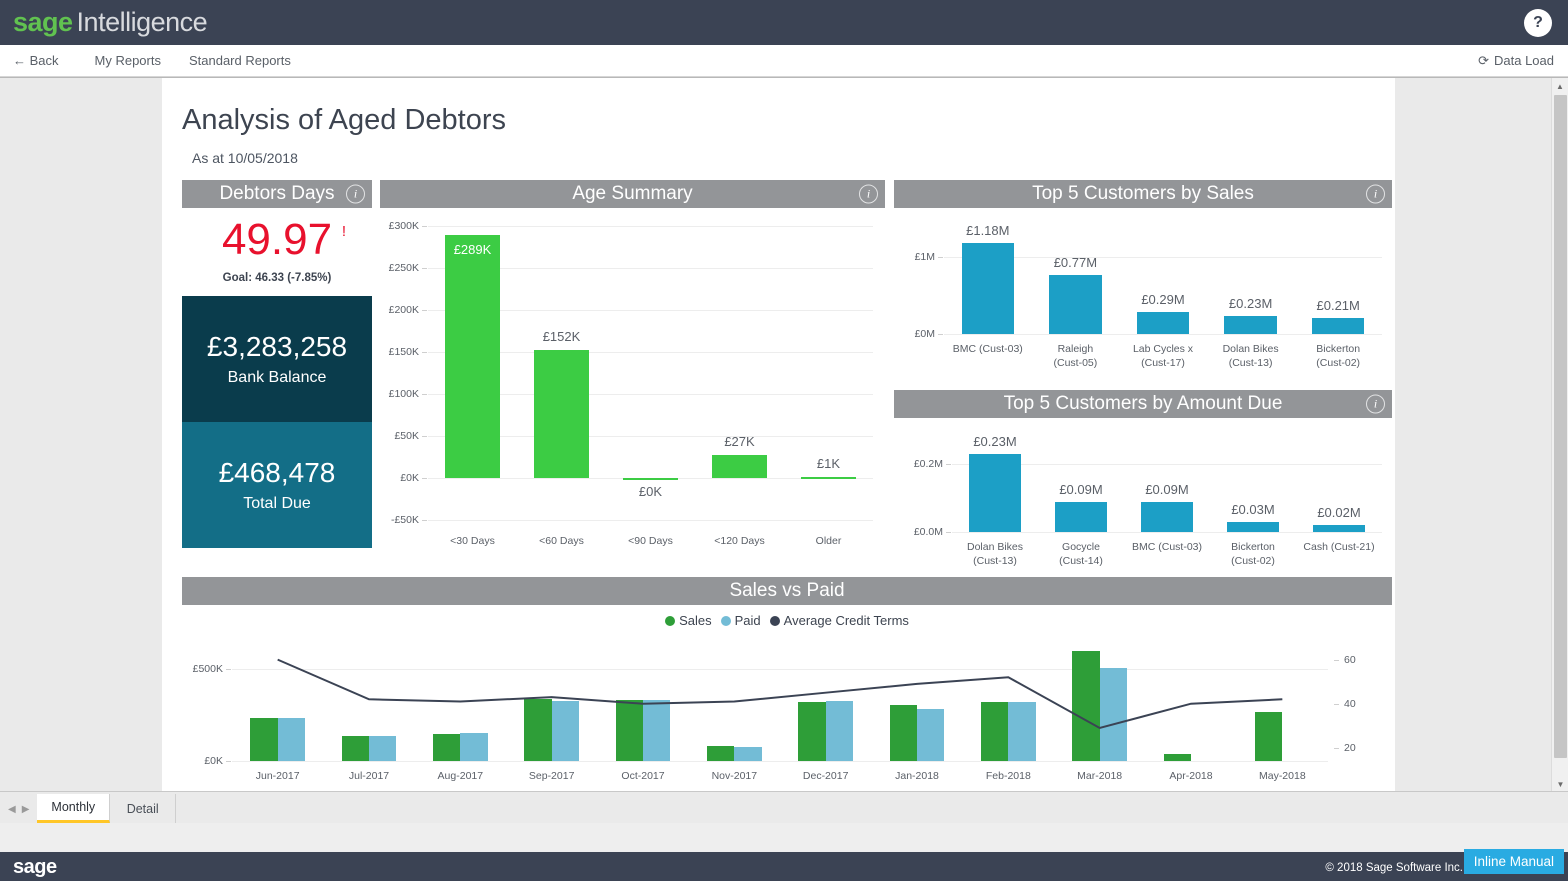 The image size is (1568, 881). I want to click on scrollbar-thumb, so click(1560, 426).